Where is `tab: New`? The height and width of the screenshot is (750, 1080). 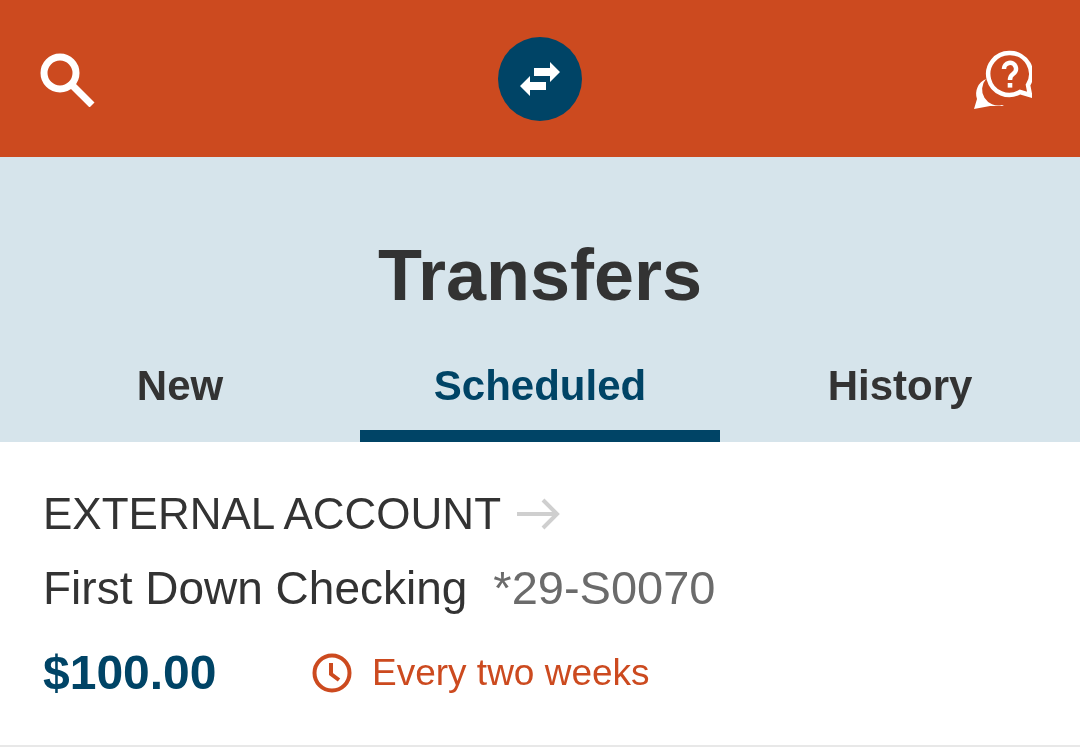
tab: New is located at coordinates (180, 400).